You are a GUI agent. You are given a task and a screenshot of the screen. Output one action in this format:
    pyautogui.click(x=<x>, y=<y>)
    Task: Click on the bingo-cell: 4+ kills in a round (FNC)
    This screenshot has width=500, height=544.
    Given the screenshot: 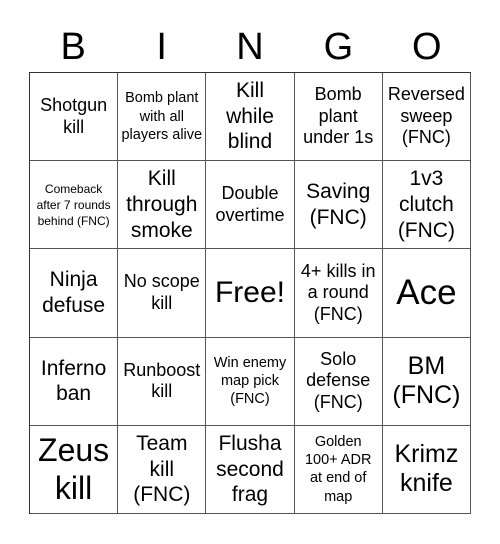 What is the action you would take?
    pyautogui.click(x=338, y=293)
    